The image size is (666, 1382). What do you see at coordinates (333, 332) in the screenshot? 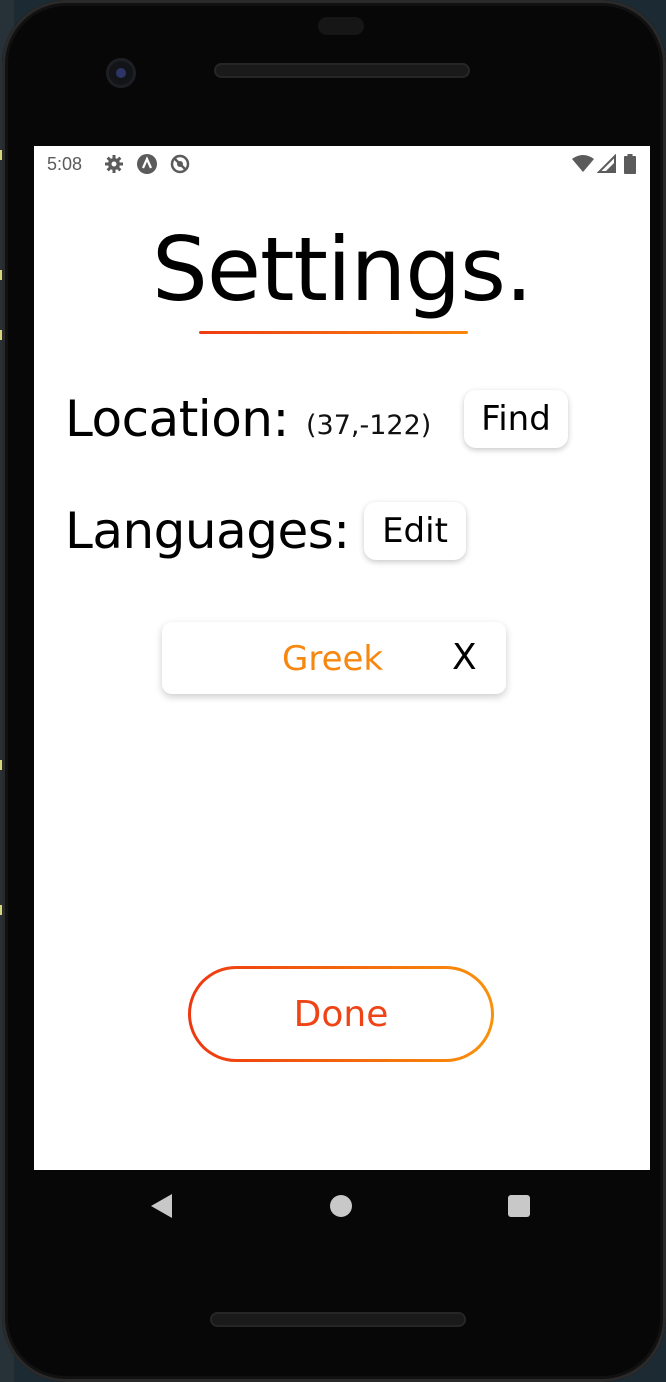
I see `title-underline` at bounding box center [333, 332].